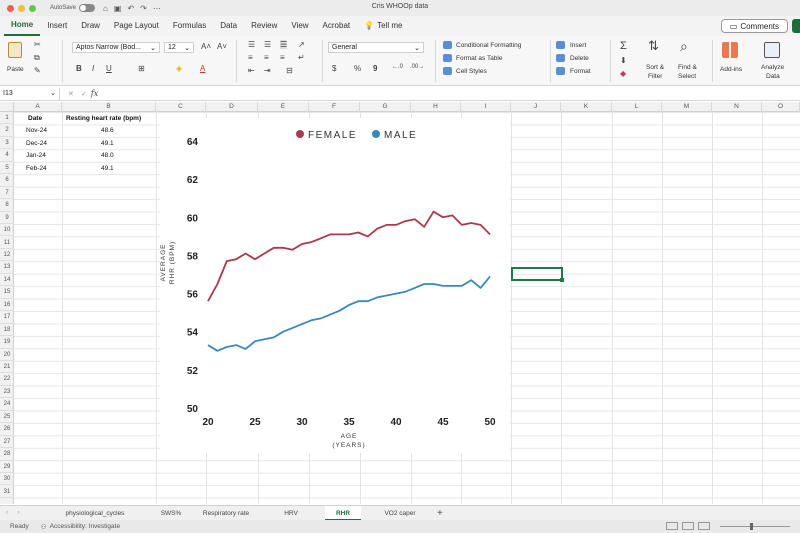 Image resolution: width=800 pixels, height=533 pixels. What do you see at coordinates (118, 8) in the screenshot?
I see `save-icon: ▣` at bounding box center [118, 8].